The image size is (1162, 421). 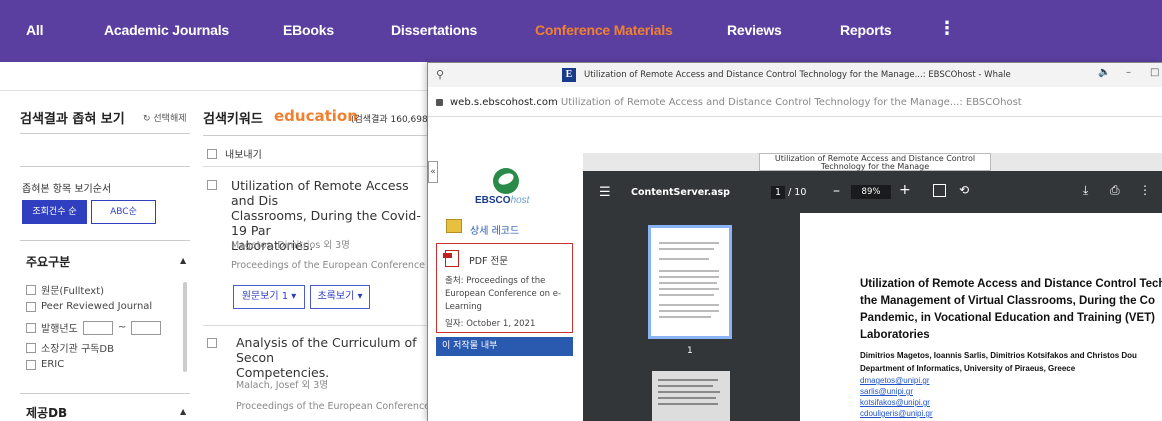 I want to click on facet-fulltext: 원문(Fulltext), so click(x=65, y=289).